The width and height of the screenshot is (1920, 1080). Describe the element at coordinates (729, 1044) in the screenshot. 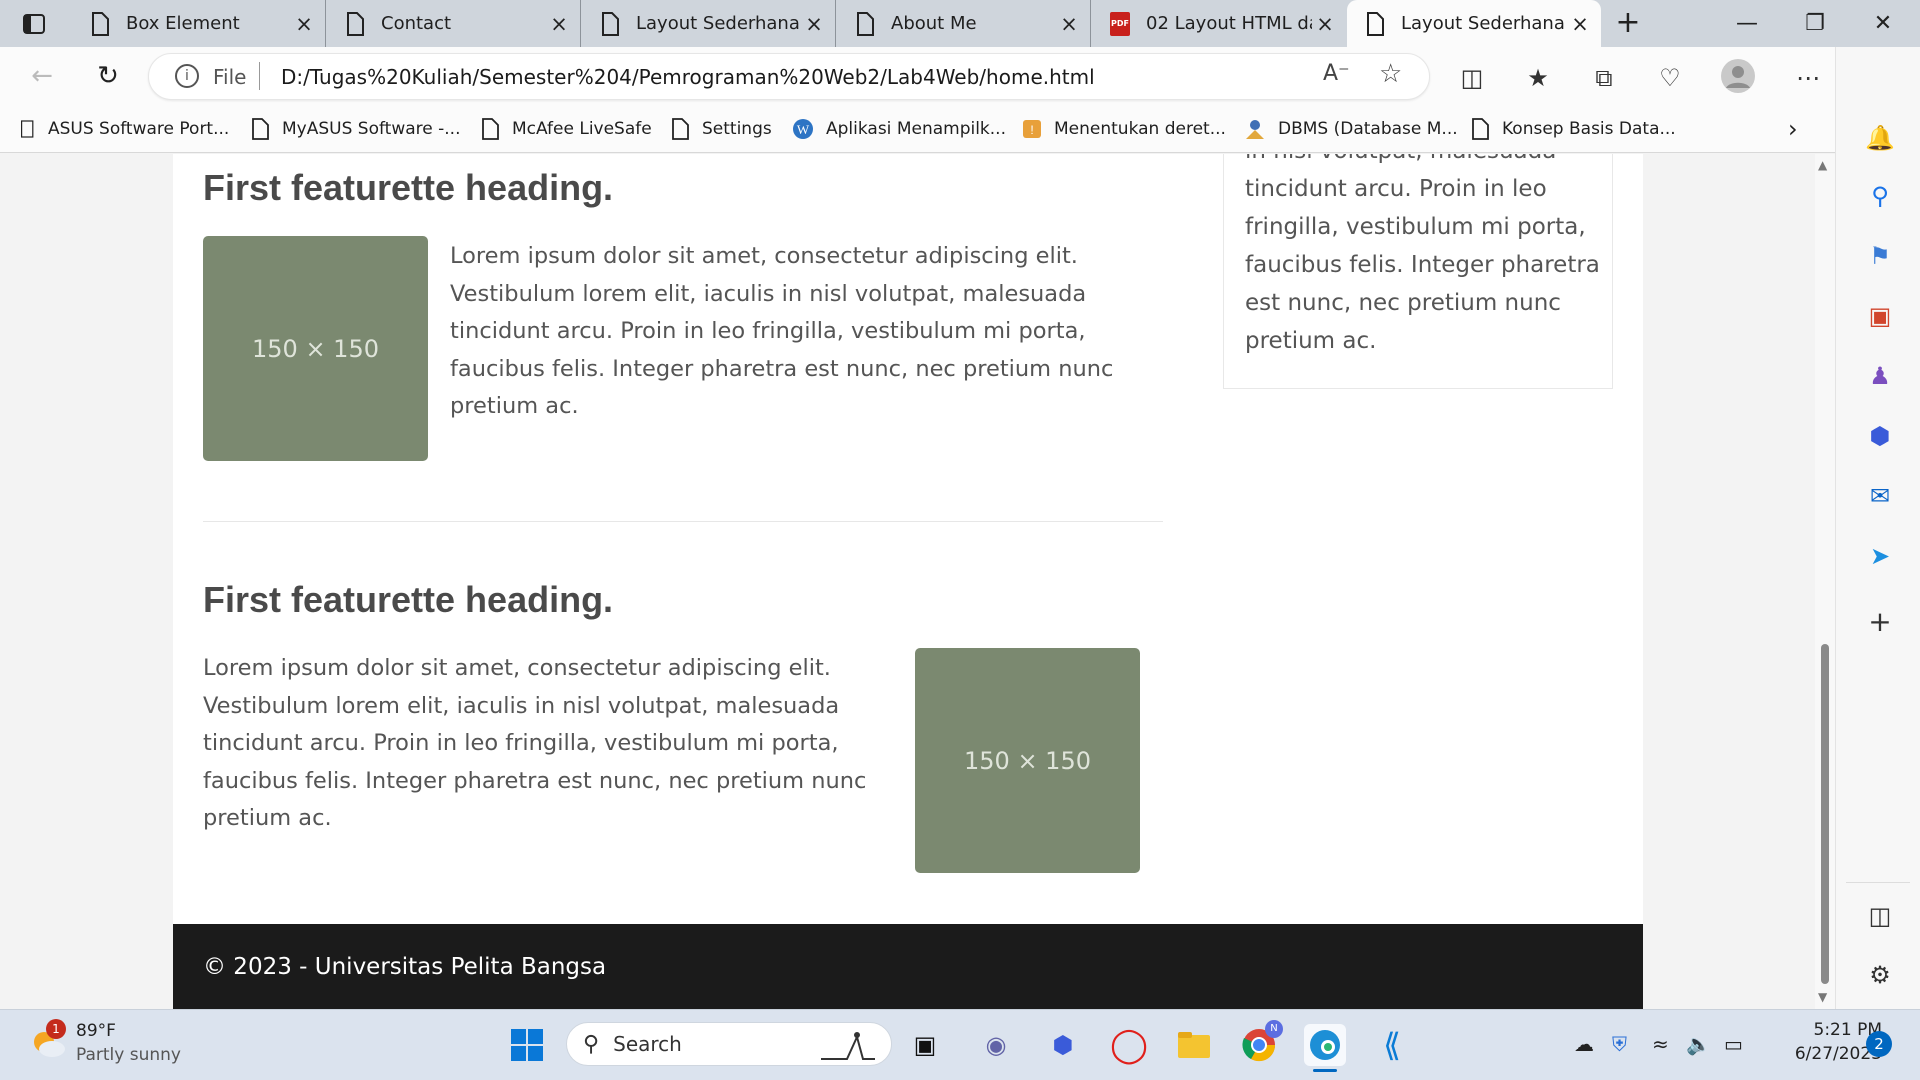

I see `taskbar-search: ⚲ Search` at that location.